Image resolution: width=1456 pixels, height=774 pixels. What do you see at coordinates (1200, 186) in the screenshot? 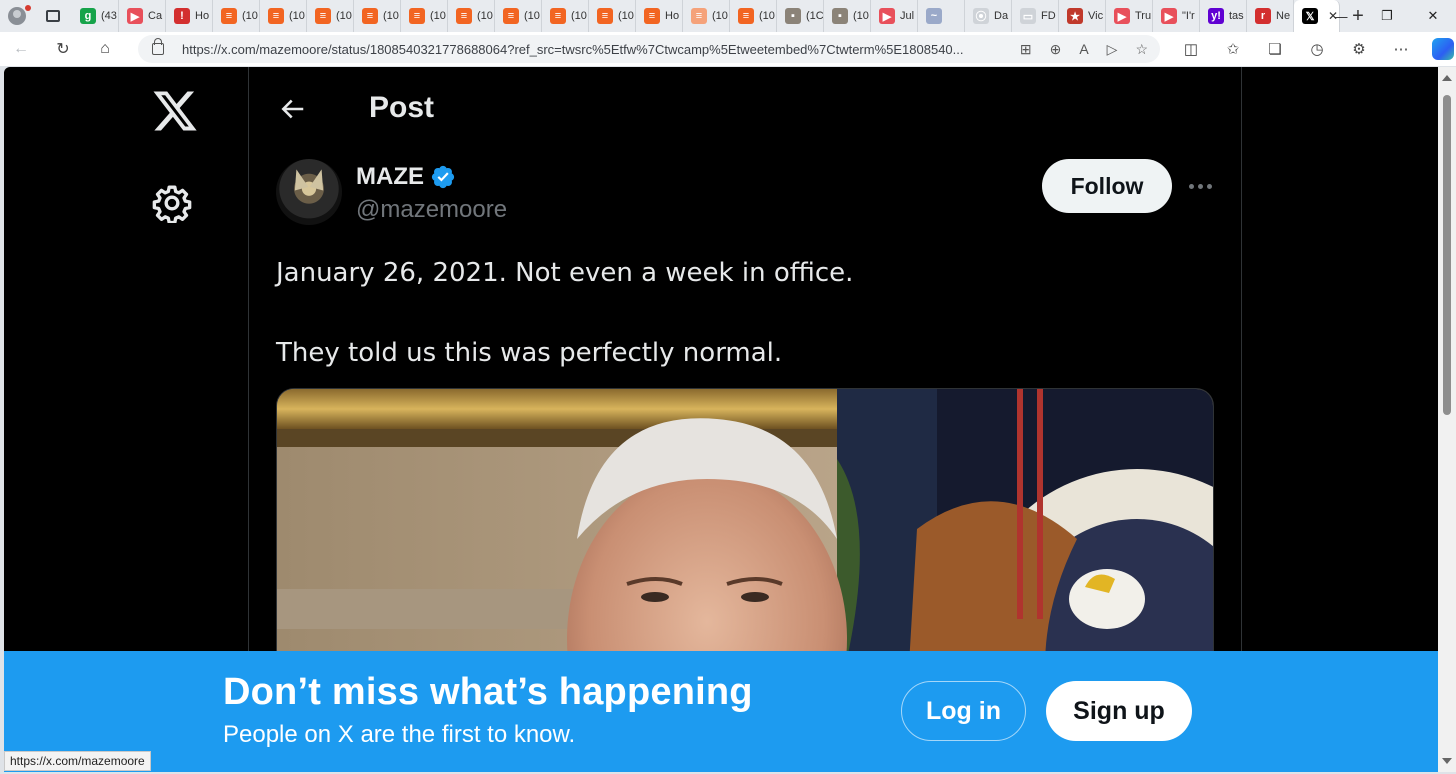
I see `more-options-icon` at bounding box center [1200, 186].